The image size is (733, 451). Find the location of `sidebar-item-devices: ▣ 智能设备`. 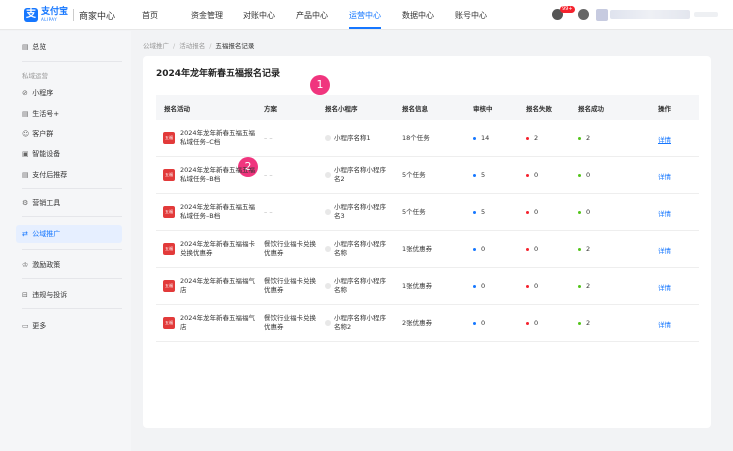

sidebar-item-devices: ▣ 智能设备 is located at coordinates (41, 154).